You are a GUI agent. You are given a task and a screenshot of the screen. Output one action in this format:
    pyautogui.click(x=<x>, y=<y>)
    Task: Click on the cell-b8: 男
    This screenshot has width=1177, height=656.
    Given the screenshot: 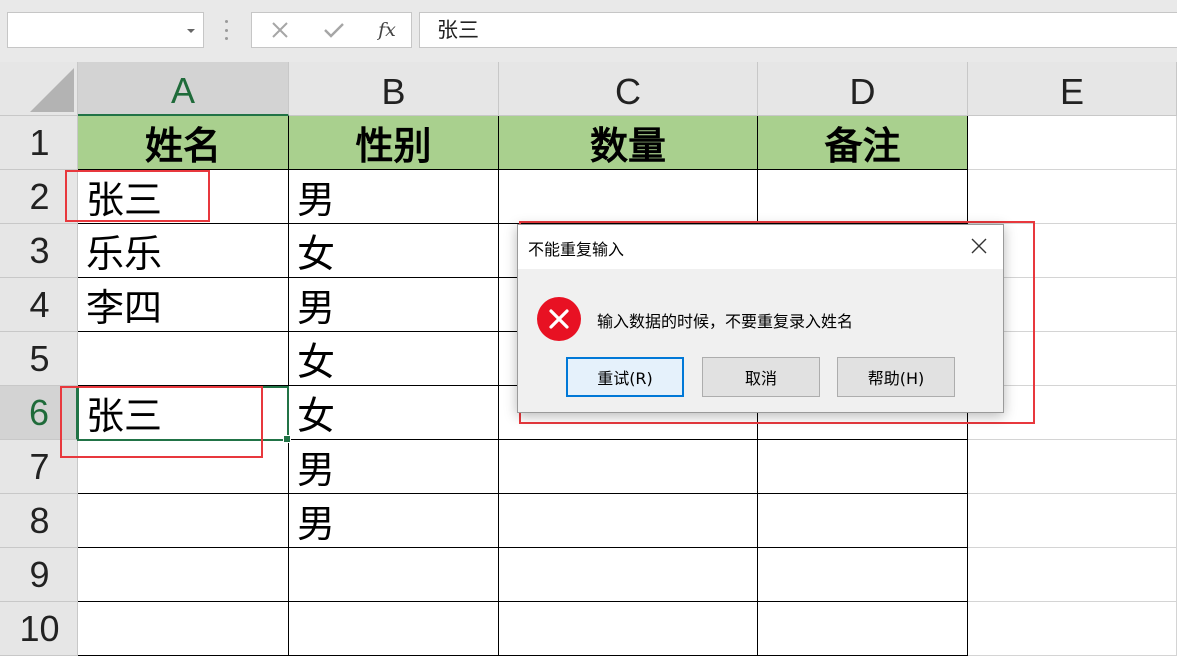 What is the action you would take?
    pyautogui.click(x=394, y=521)
    